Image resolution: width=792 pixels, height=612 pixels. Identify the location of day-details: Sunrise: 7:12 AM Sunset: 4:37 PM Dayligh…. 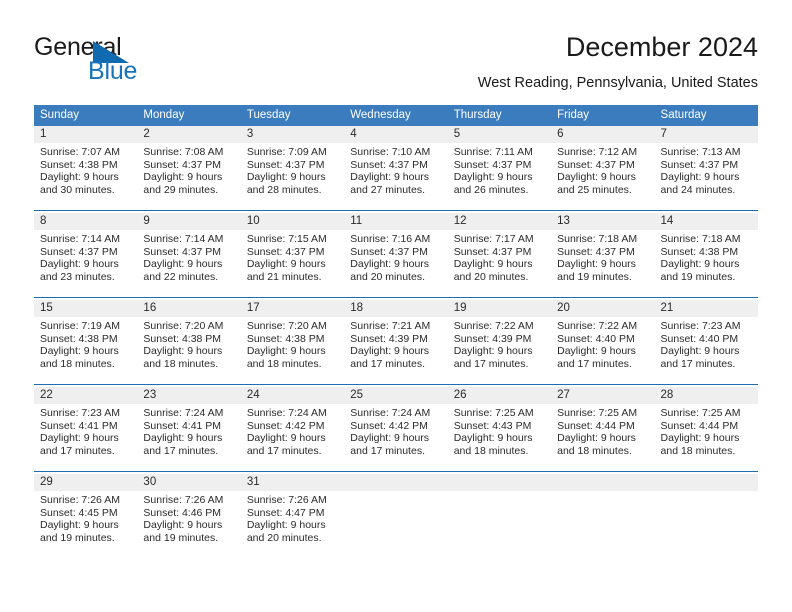
(602, 169).